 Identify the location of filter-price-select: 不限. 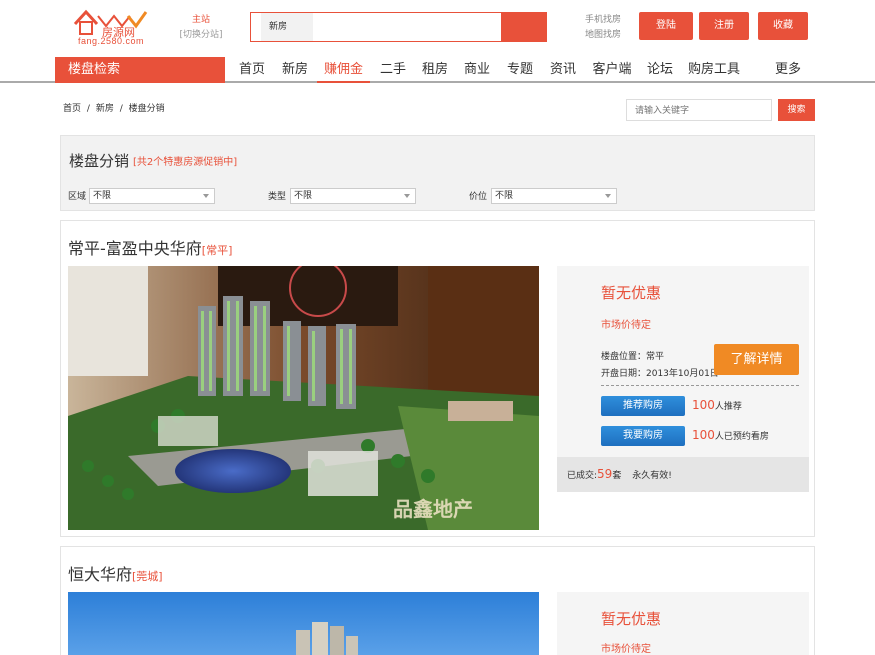
(554, 196).